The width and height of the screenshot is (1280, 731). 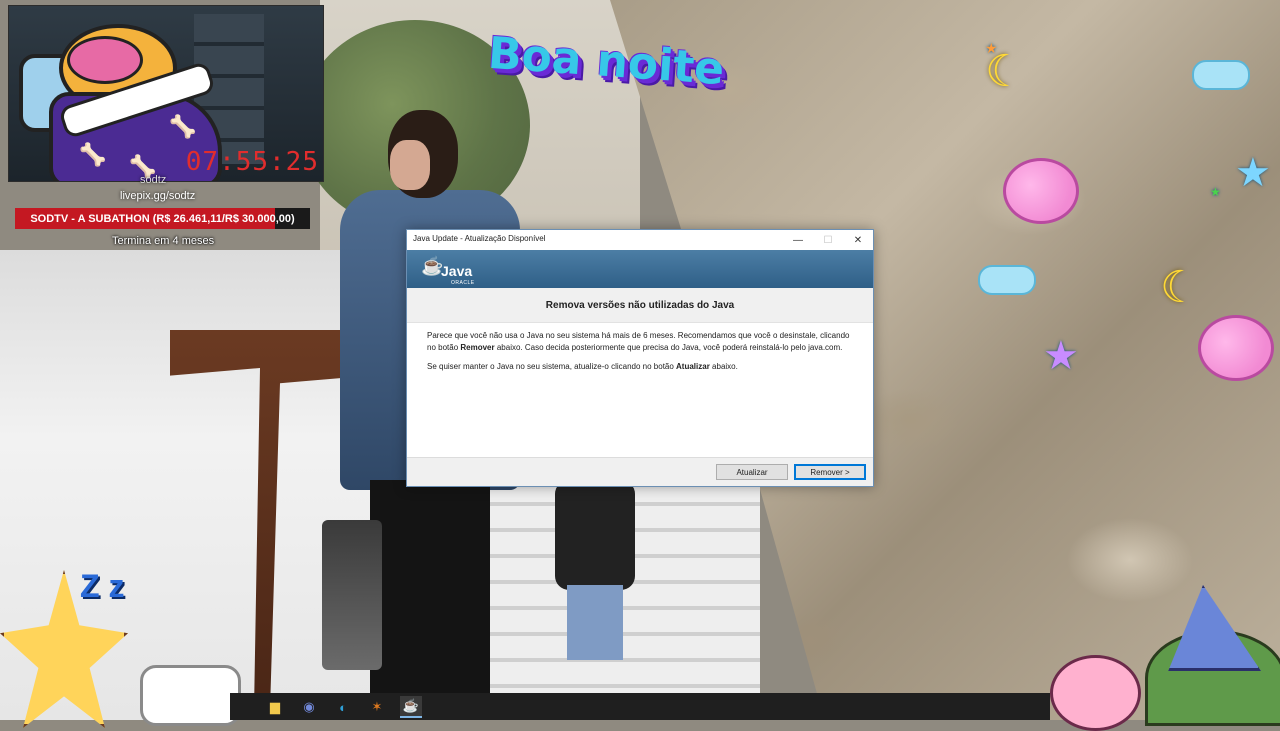 I want to click on webcam-overlay: 🦴 🦴 🦴 07:55:25, so click(x=166, y=93).